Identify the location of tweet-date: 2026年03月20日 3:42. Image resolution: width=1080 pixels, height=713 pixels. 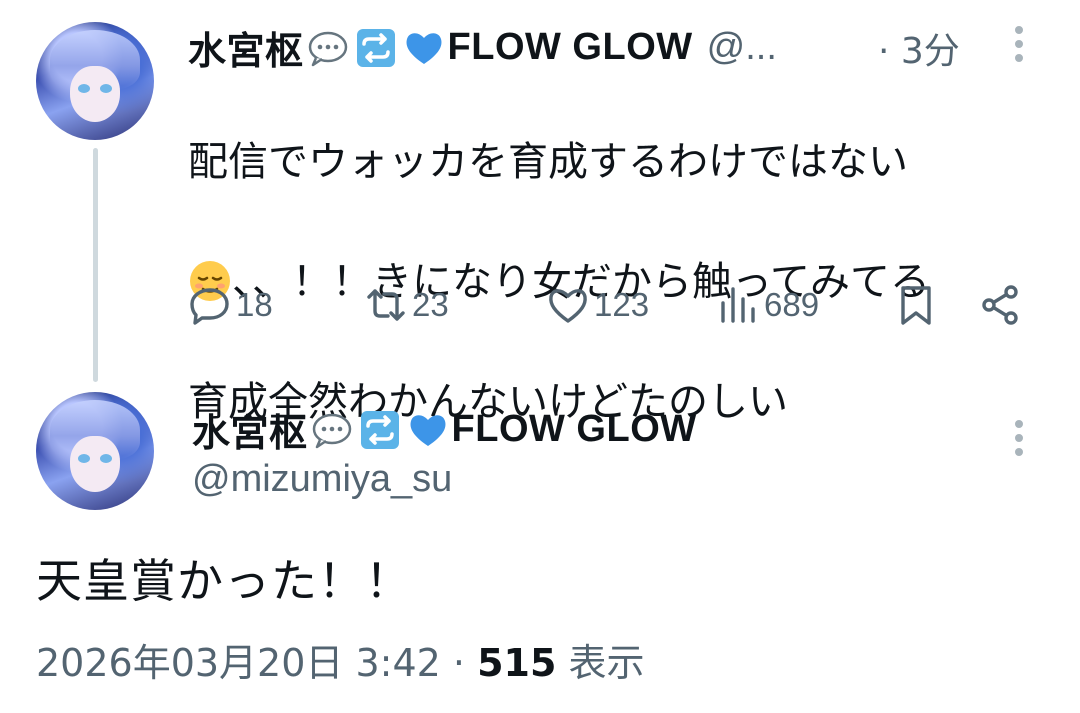
(238, 663).